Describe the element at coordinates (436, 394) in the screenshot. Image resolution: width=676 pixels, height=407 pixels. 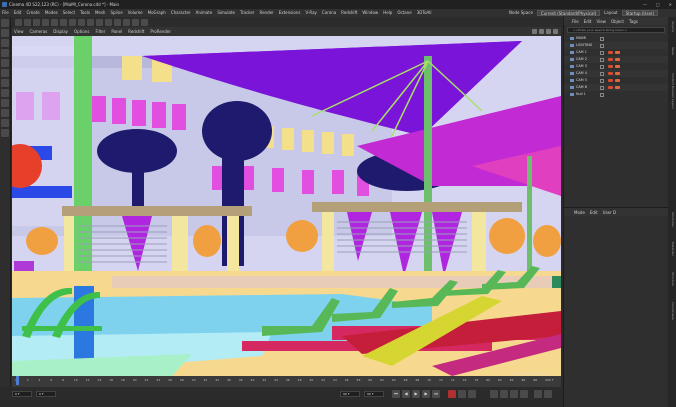
I see `go-to-end-icon: ⏭` at that location.